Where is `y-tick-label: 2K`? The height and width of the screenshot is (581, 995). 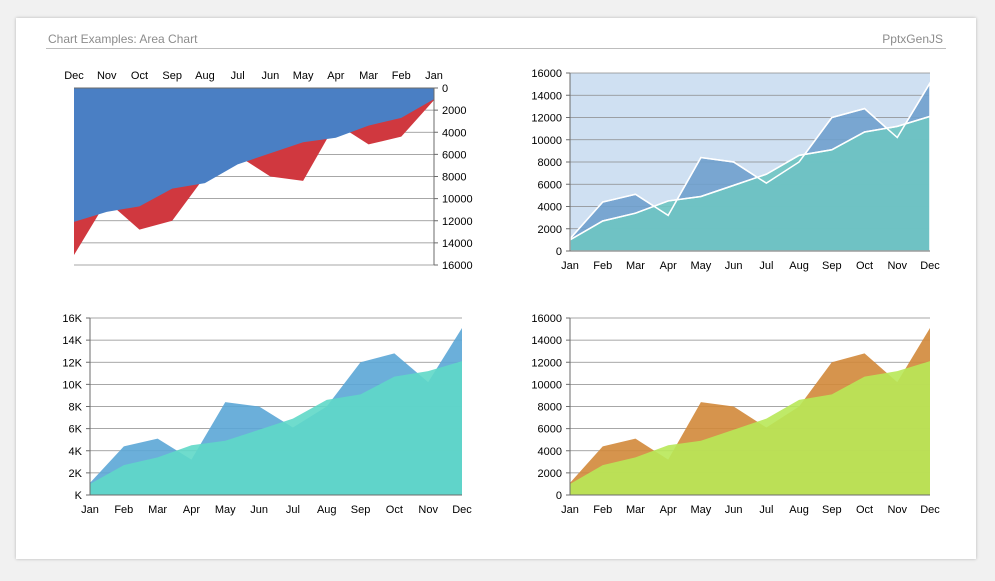
y-tick-label: 2K is located at coordinates (76, 474).